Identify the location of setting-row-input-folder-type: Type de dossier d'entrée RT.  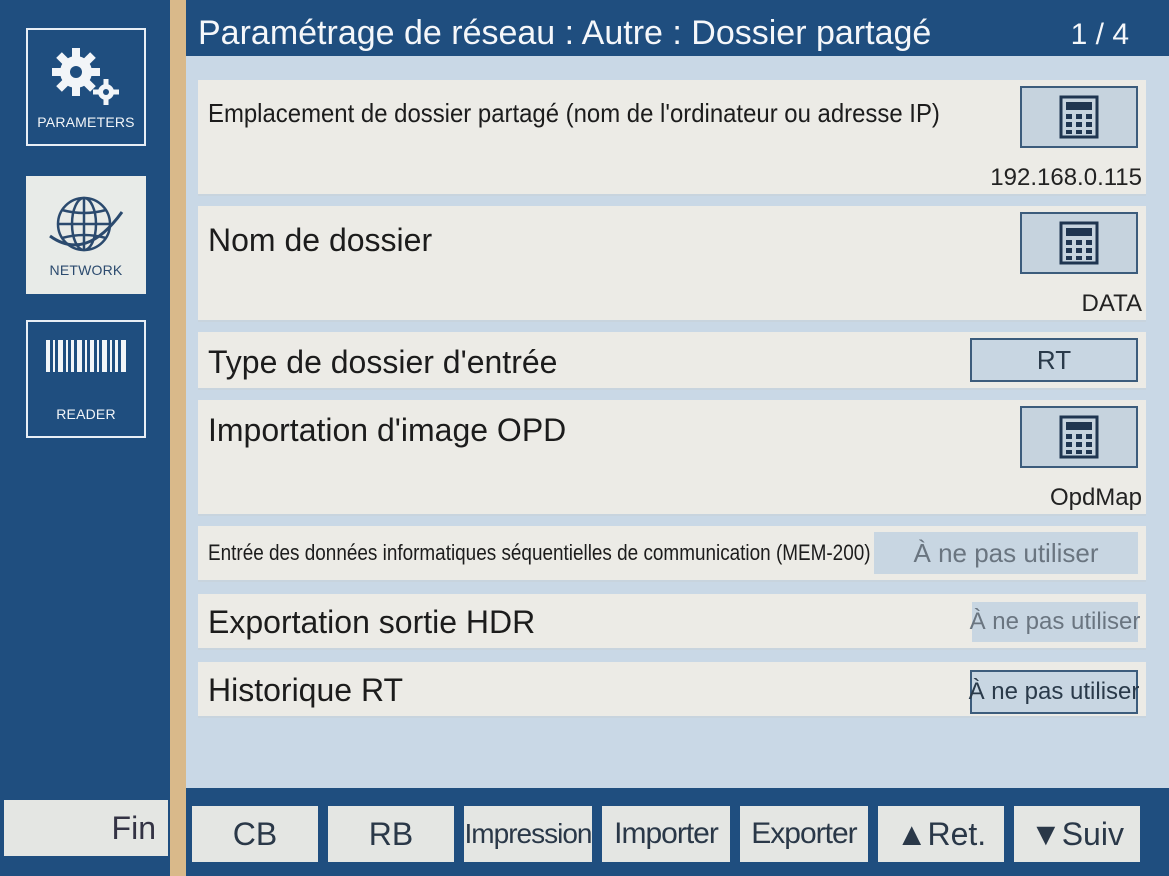
(672, 361).